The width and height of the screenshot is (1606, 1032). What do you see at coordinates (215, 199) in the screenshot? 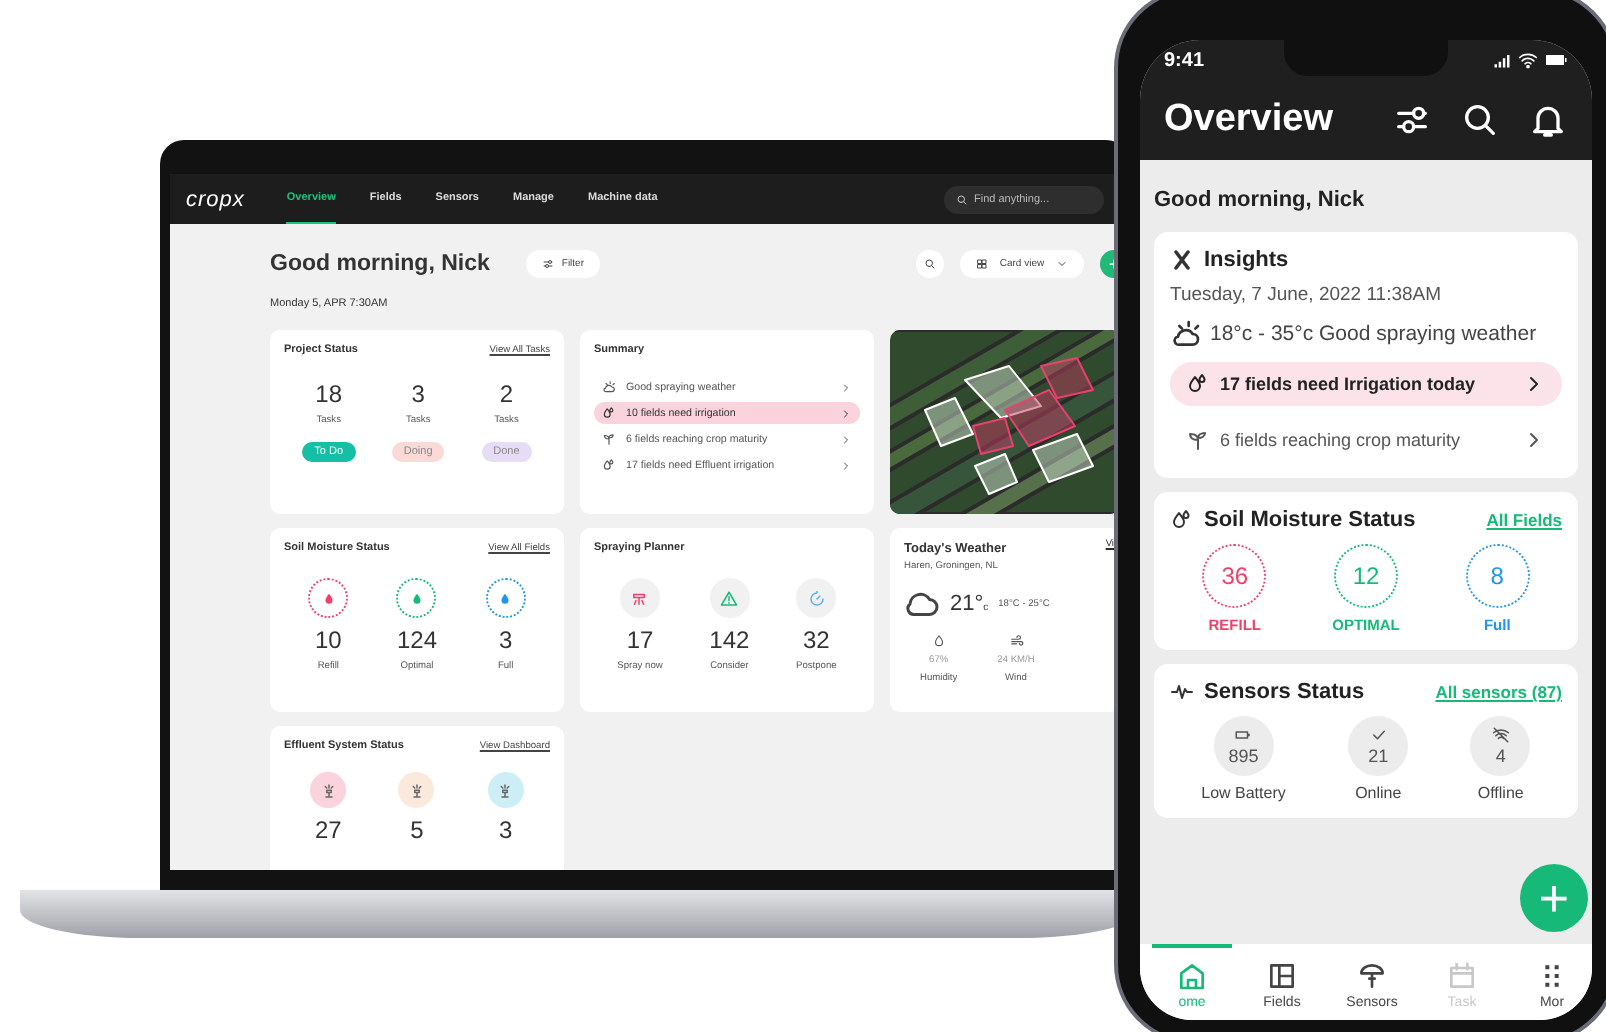
I see `logo: cropx` at bounding box center [215, 199].